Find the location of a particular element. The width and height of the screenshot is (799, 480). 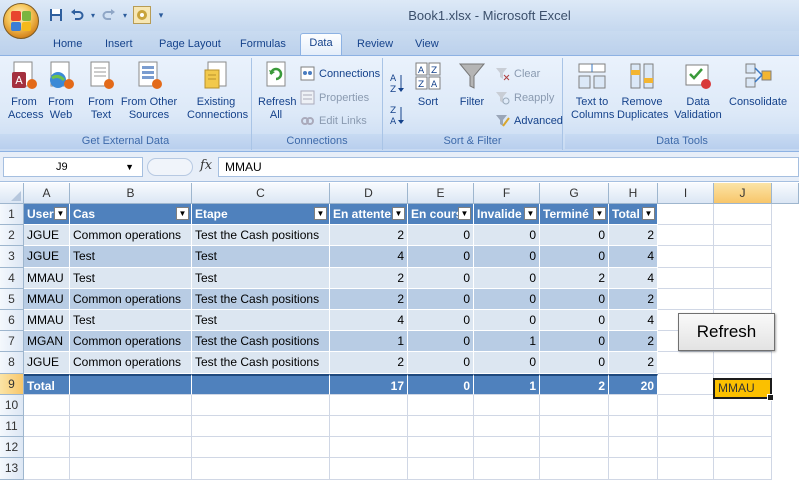

name-box-dropdown-icon: ▼ is located at coordinates (129, 167).